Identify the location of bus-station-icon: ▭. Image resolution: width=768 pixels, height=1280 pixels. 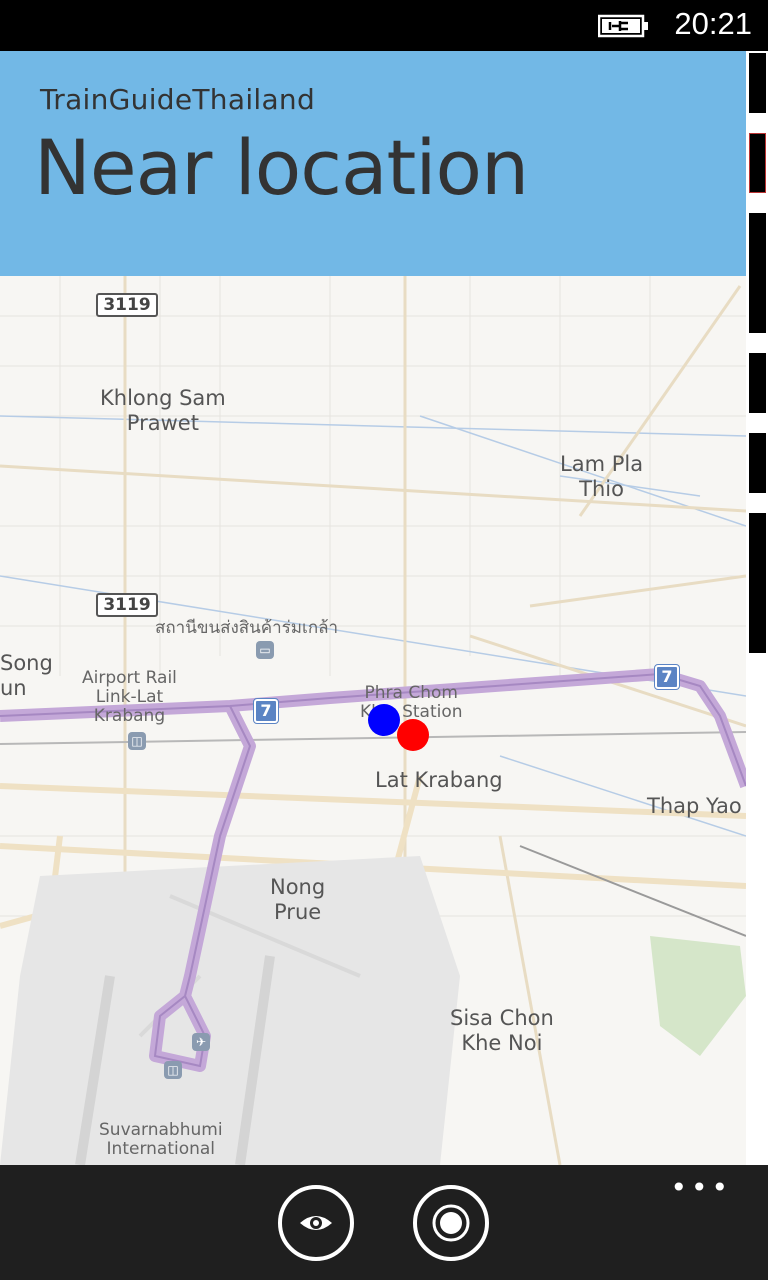
(265, 650).